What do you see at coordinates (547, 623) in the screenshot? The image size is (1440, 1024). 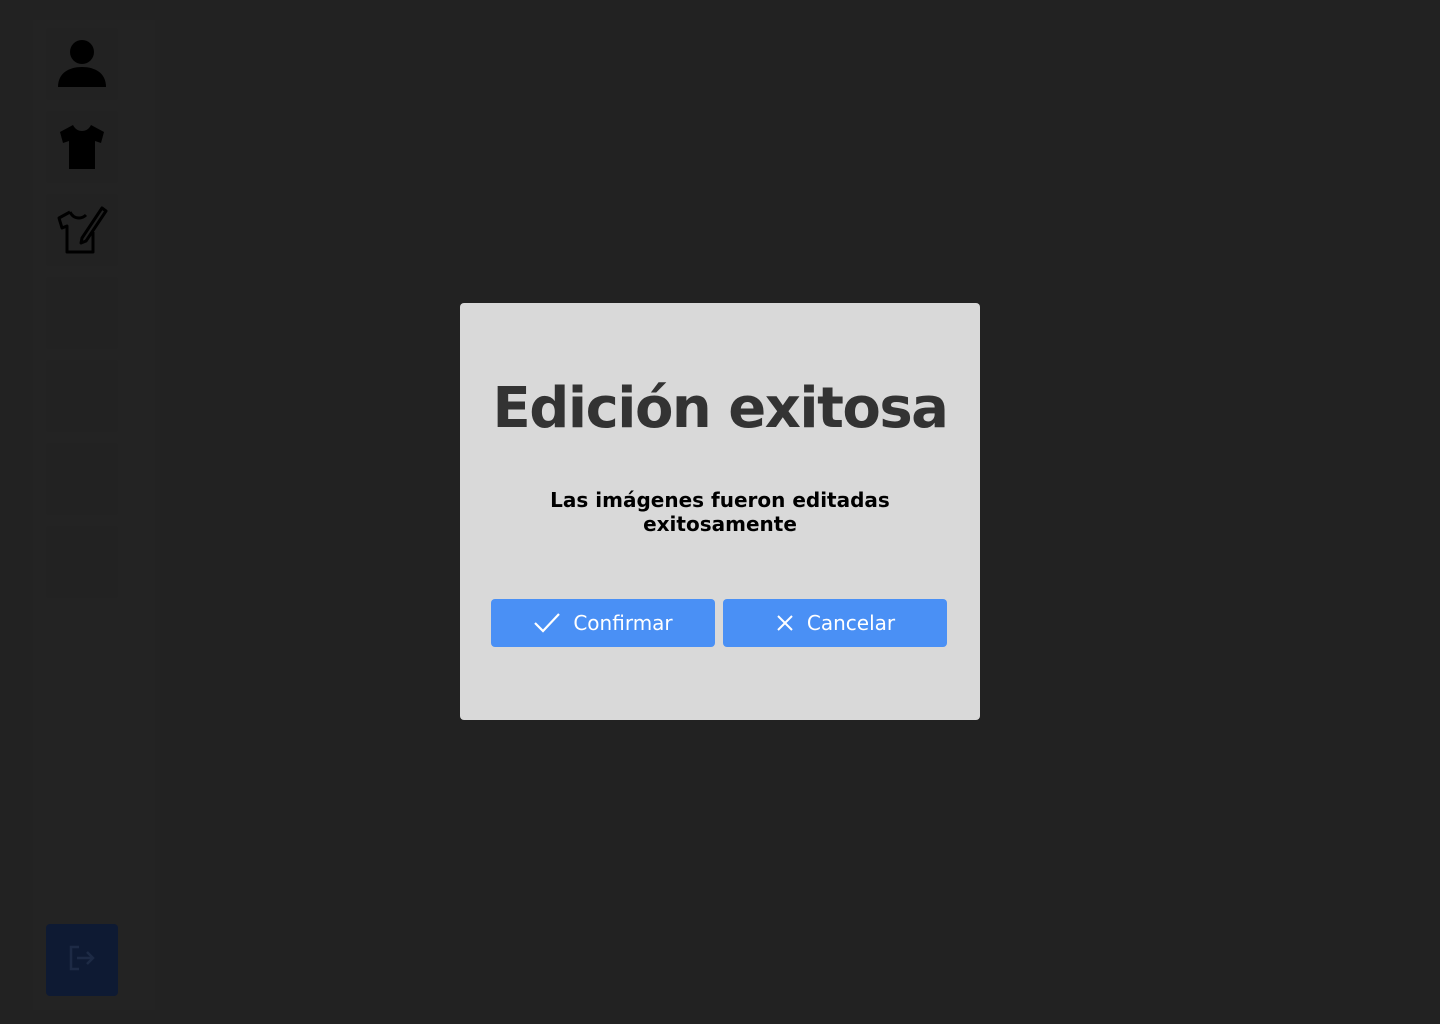 I see `check-icon` at bounding box center [547, 623].